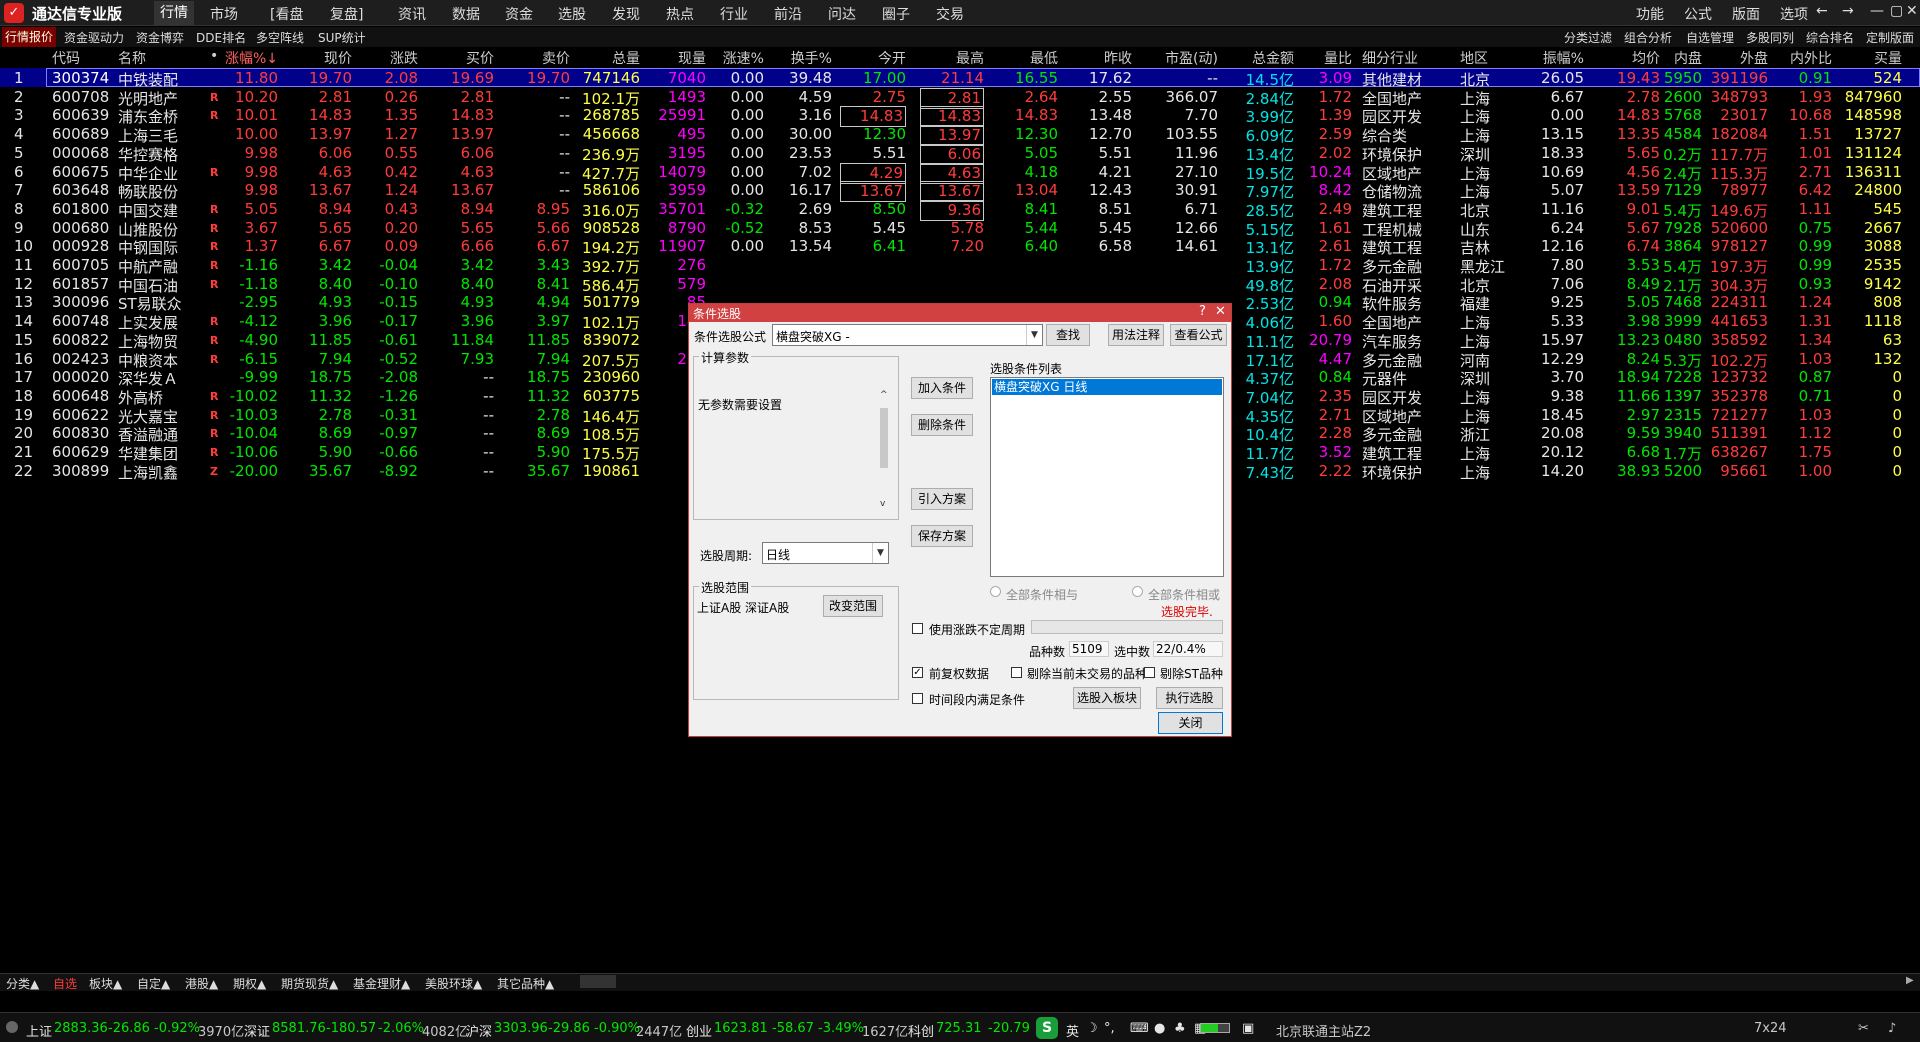 The image size is (1920, 1042). I want to click on column-header-flag: •, so click(216, 56).